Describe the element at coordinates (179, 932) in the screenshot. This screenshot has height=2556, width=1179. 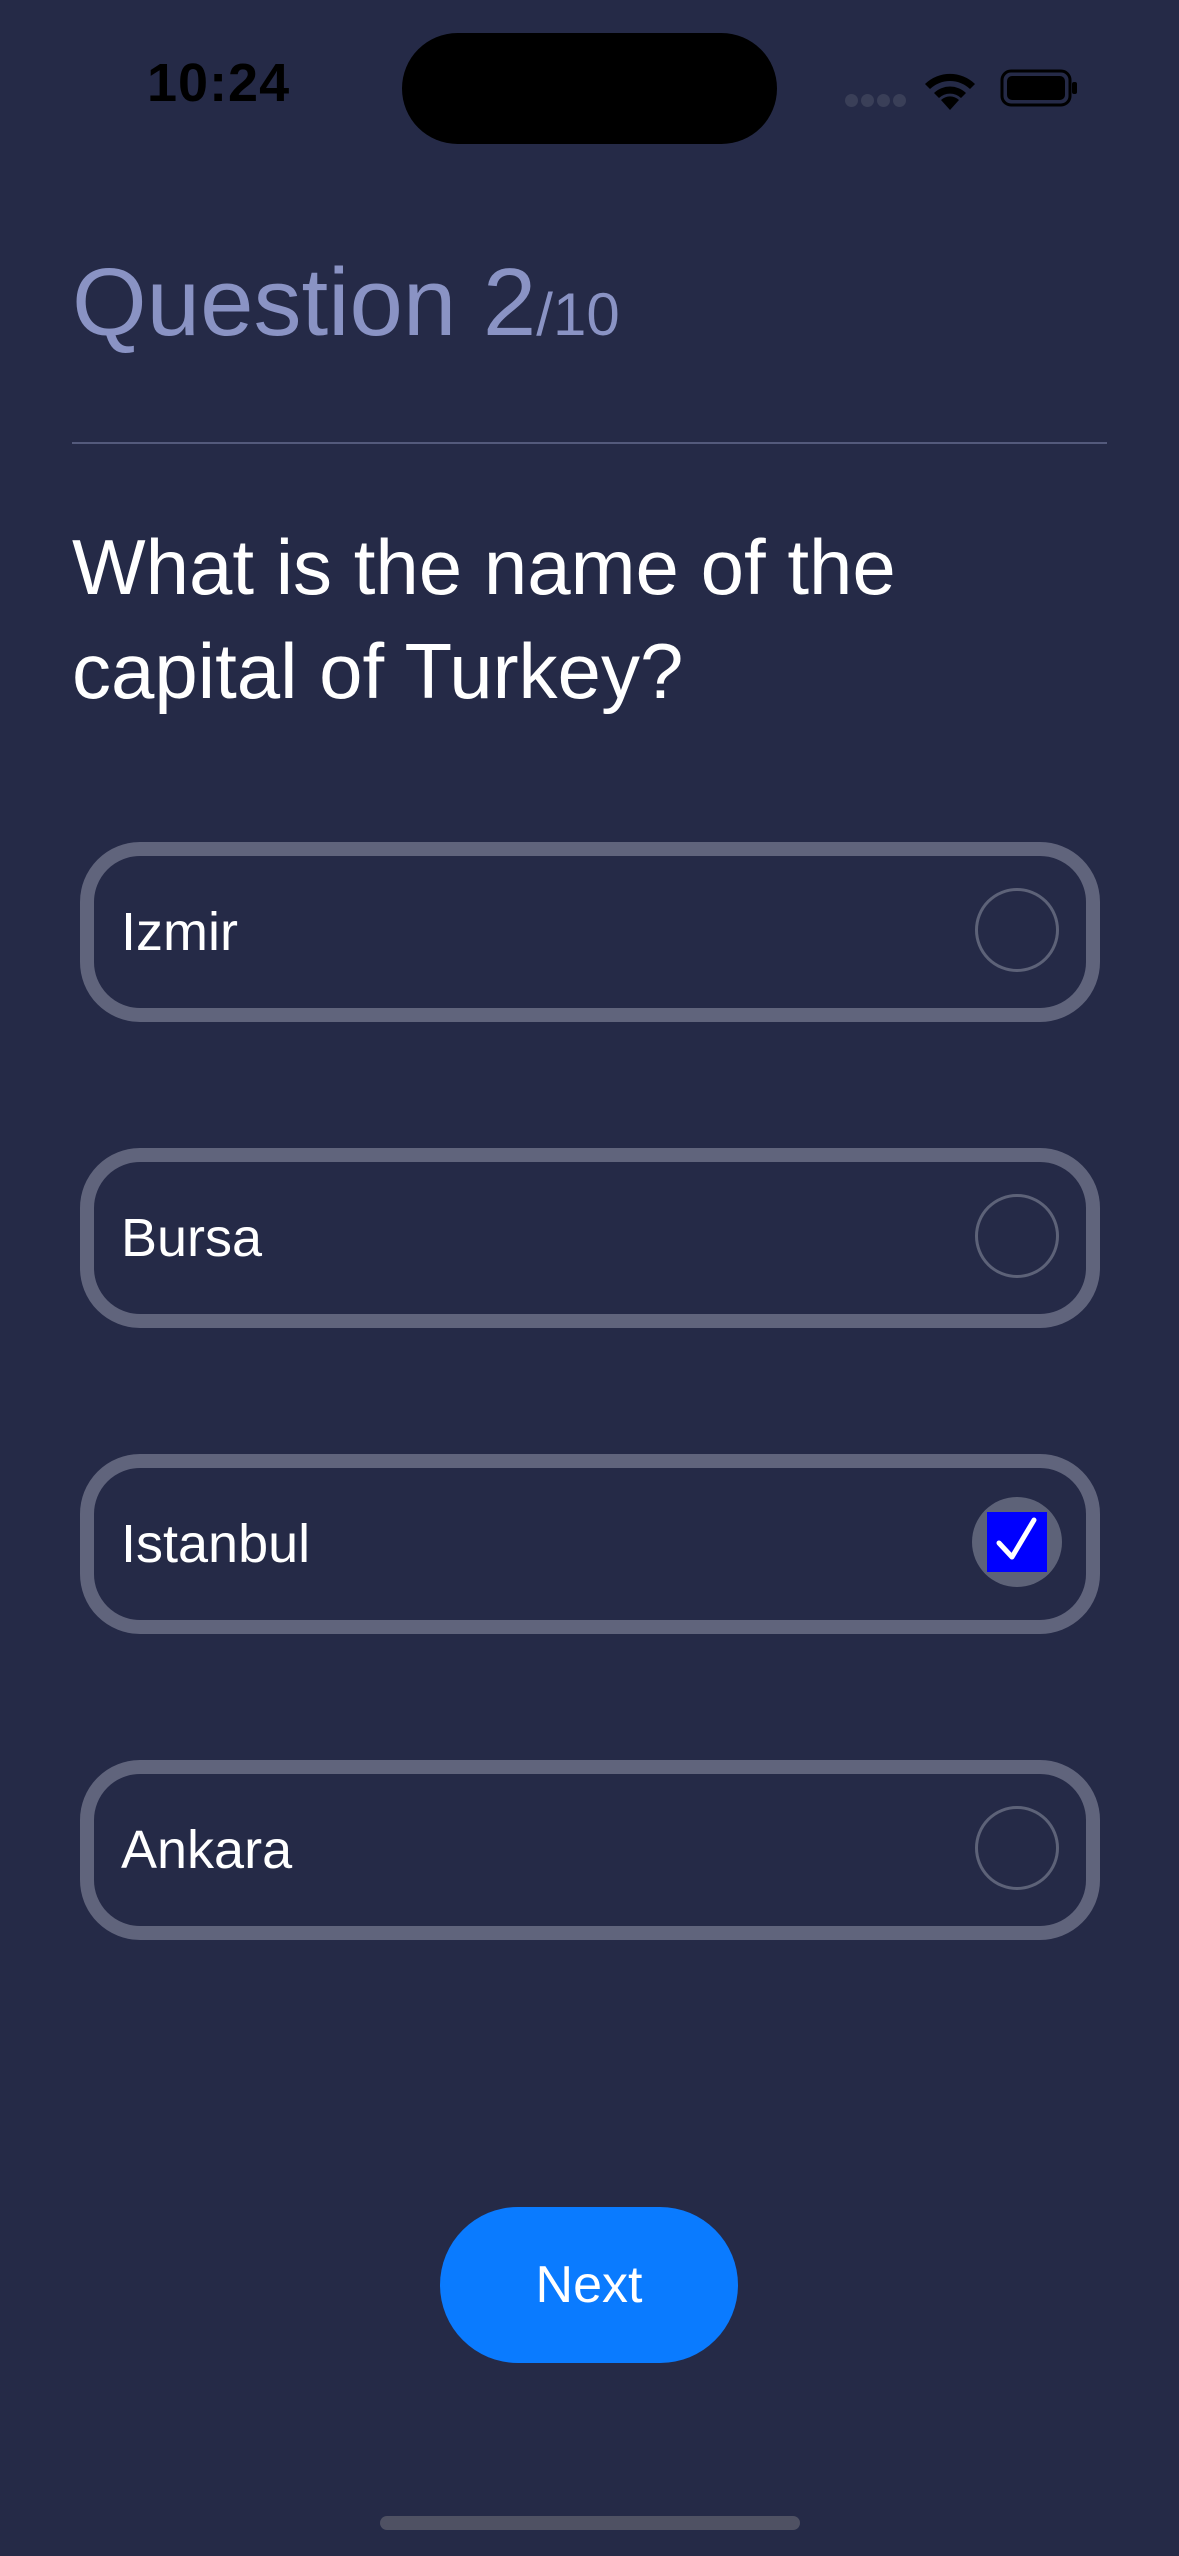
I see `answer-option-label: Izmir` at that location.